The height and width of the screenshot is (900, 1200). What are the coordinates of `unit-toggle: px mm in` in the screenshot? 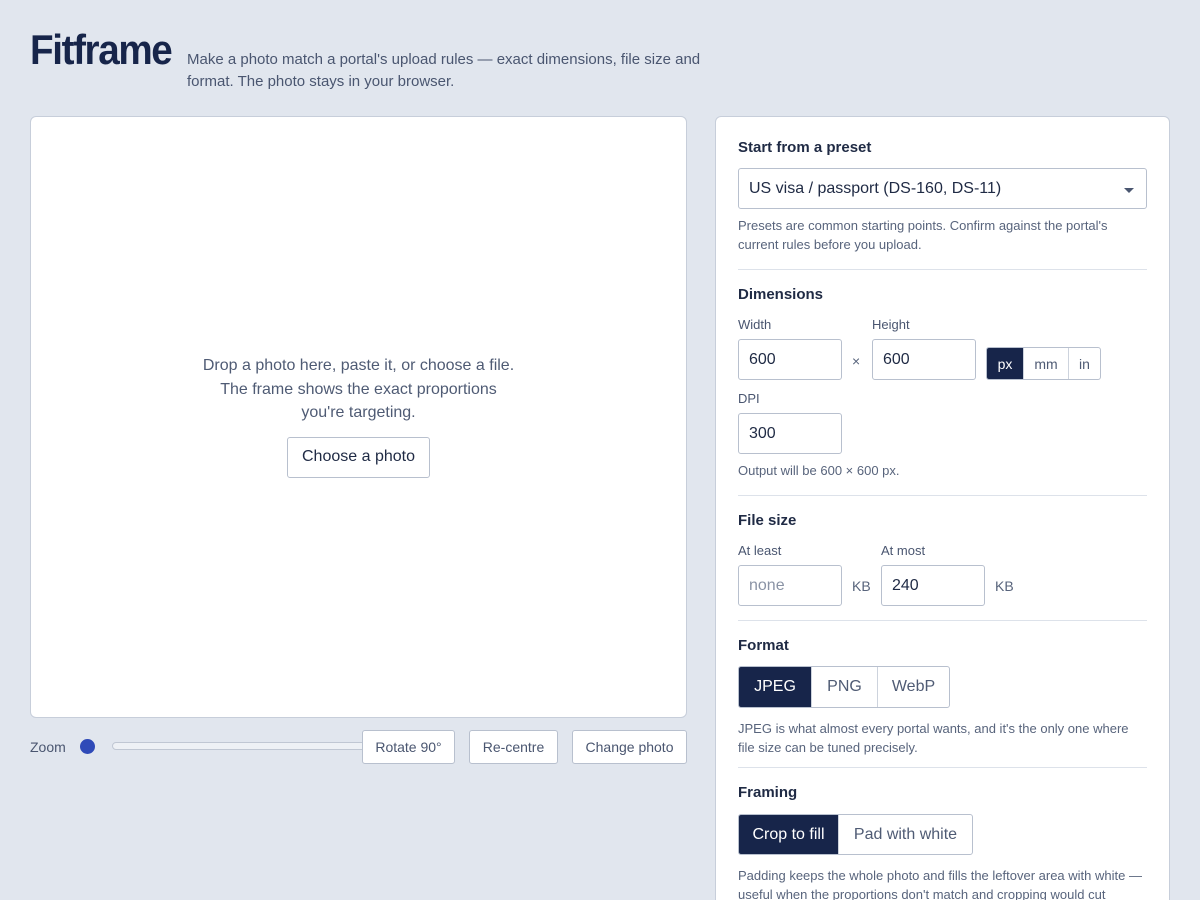 It's located at (1043, 363).